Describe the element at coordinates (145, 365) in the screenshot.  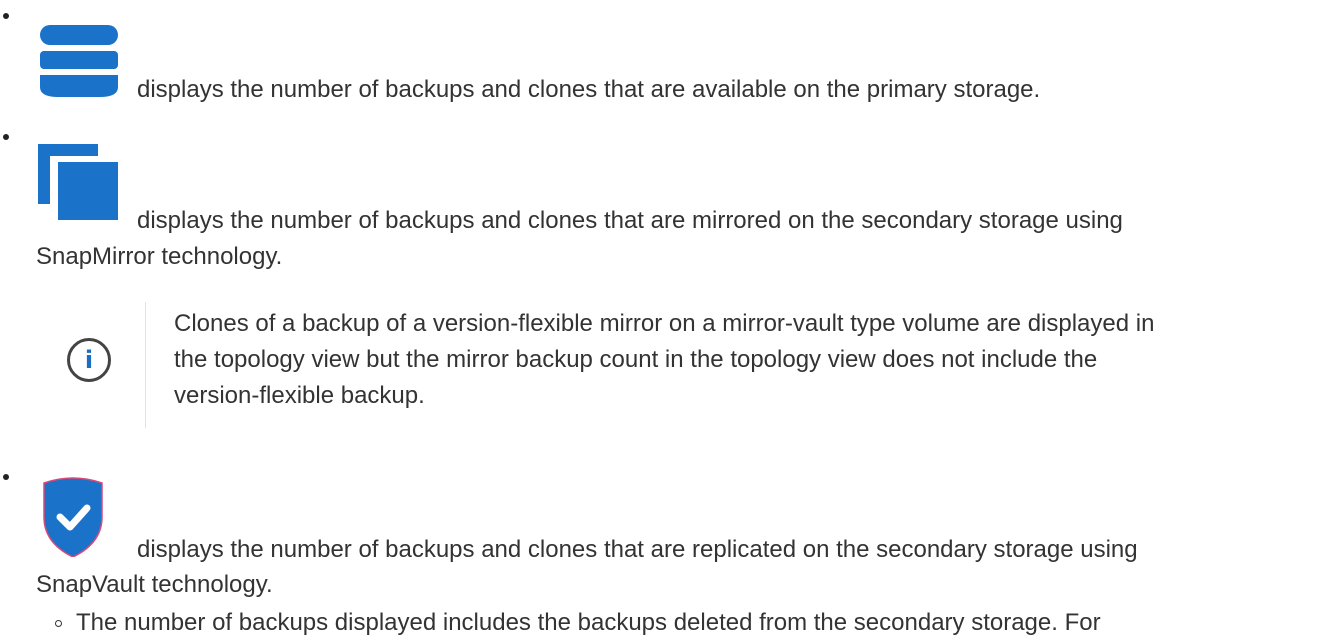
I see `note-divider` at that location.